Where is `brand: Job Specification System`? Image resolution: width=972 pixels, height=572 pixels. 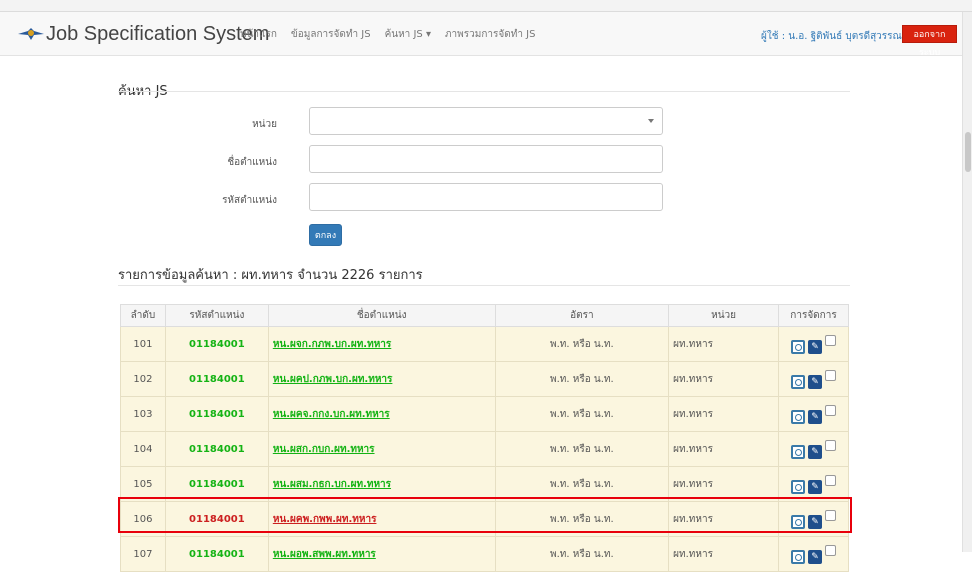 brand: Job Specification System is located at coordinates (143, 34).